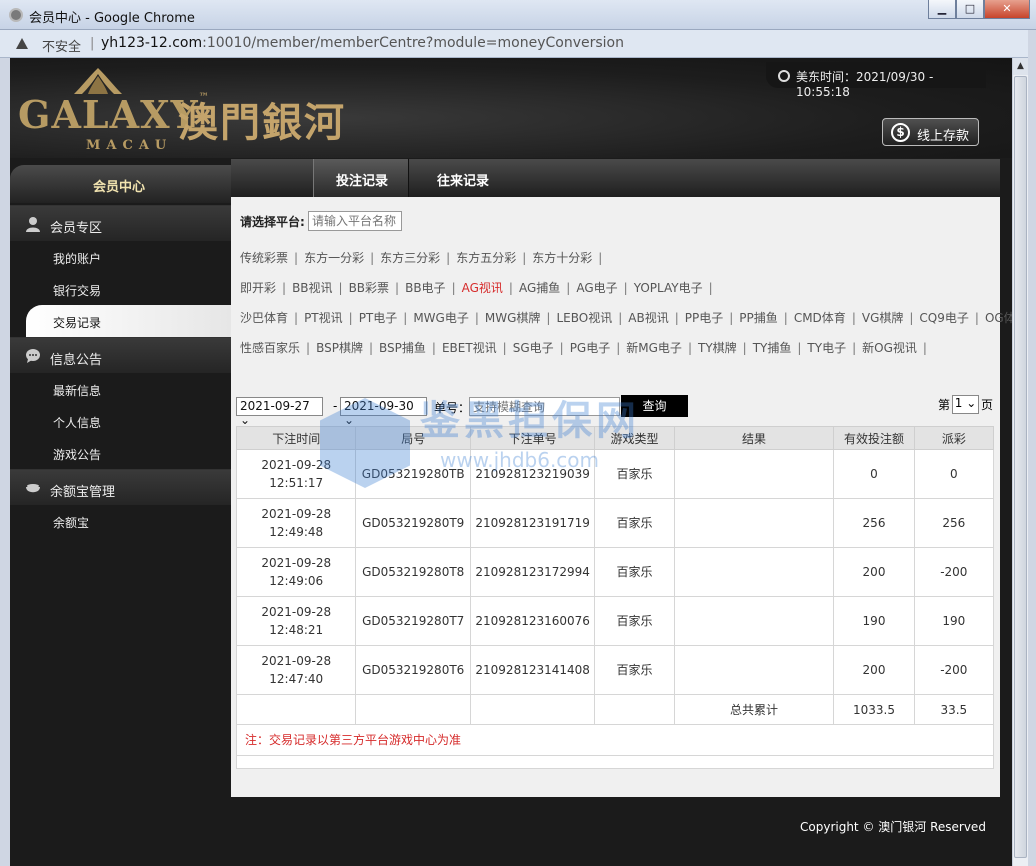 Image resolution: width=1036 pixels, height=866 pixels. What do you see at coordinates (874, 474) in the screenshot?
I see `valid-bet: 0` at bounding box center [874, 474].